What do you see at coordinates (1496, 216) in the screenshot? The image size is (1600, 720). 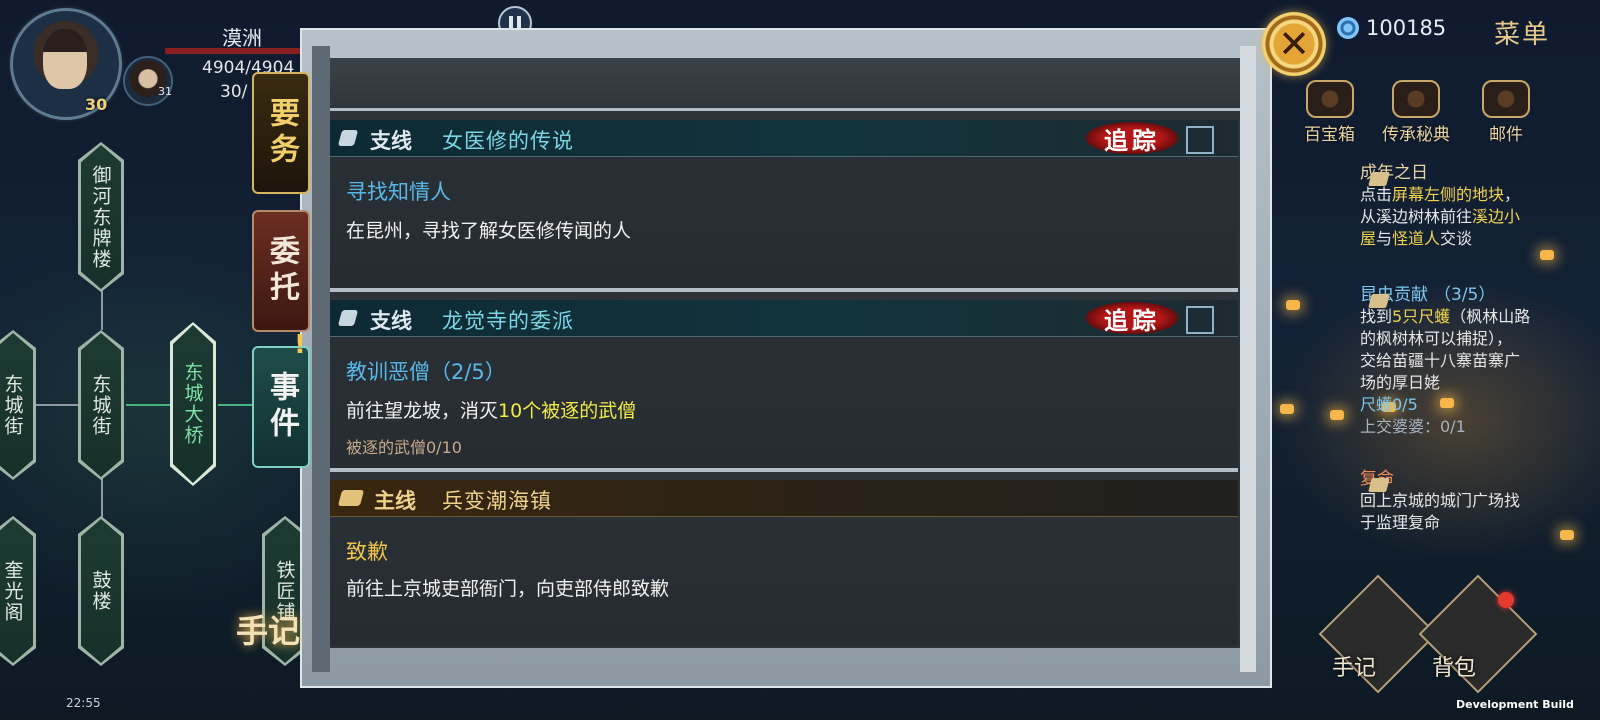 I see `highlight-text: 溪边小` at bounding box center [1496, 216].